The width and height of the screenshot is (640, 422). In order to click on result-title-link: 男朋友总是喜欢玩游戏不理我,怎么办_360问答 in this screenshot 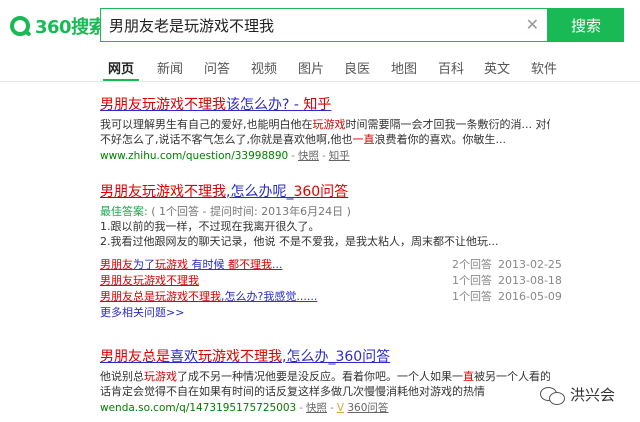, I will do `click(325, 357)`.